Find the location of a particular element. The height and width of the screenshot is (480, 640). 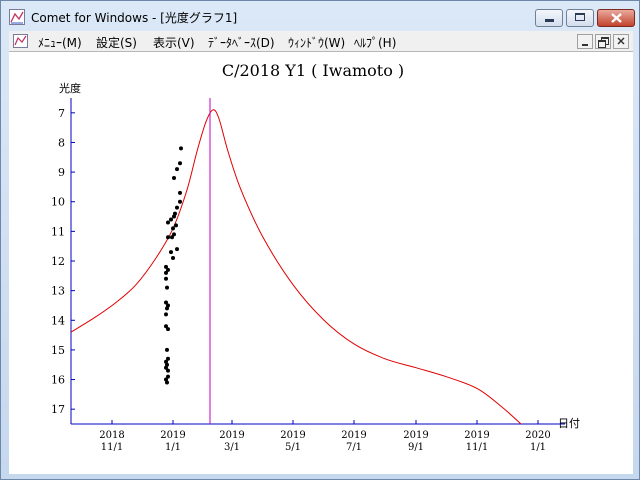

document-icon is located at coordinates (21, 41).